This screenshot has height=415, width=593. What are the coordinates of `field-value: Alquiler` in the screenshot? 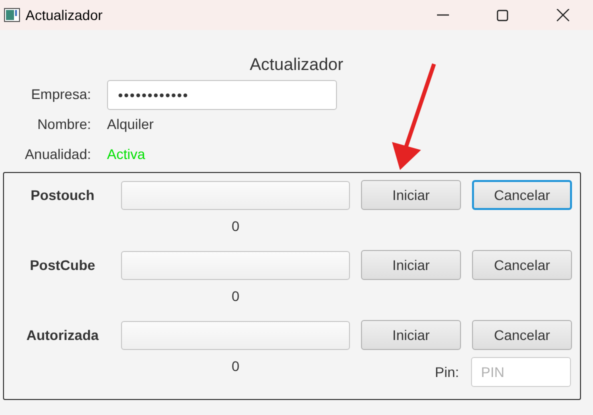 It's located at (130, 124).